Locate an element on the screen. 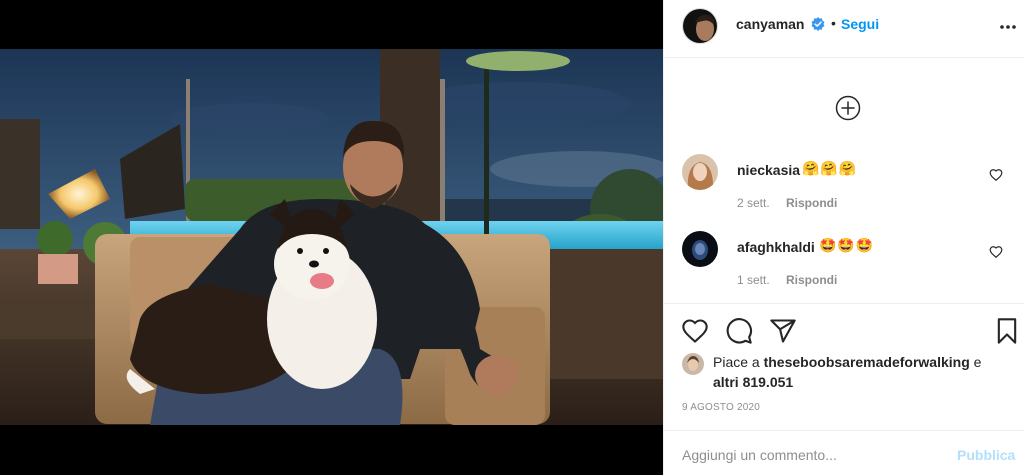  more-options-icon is located at coordinates (1008, 27).